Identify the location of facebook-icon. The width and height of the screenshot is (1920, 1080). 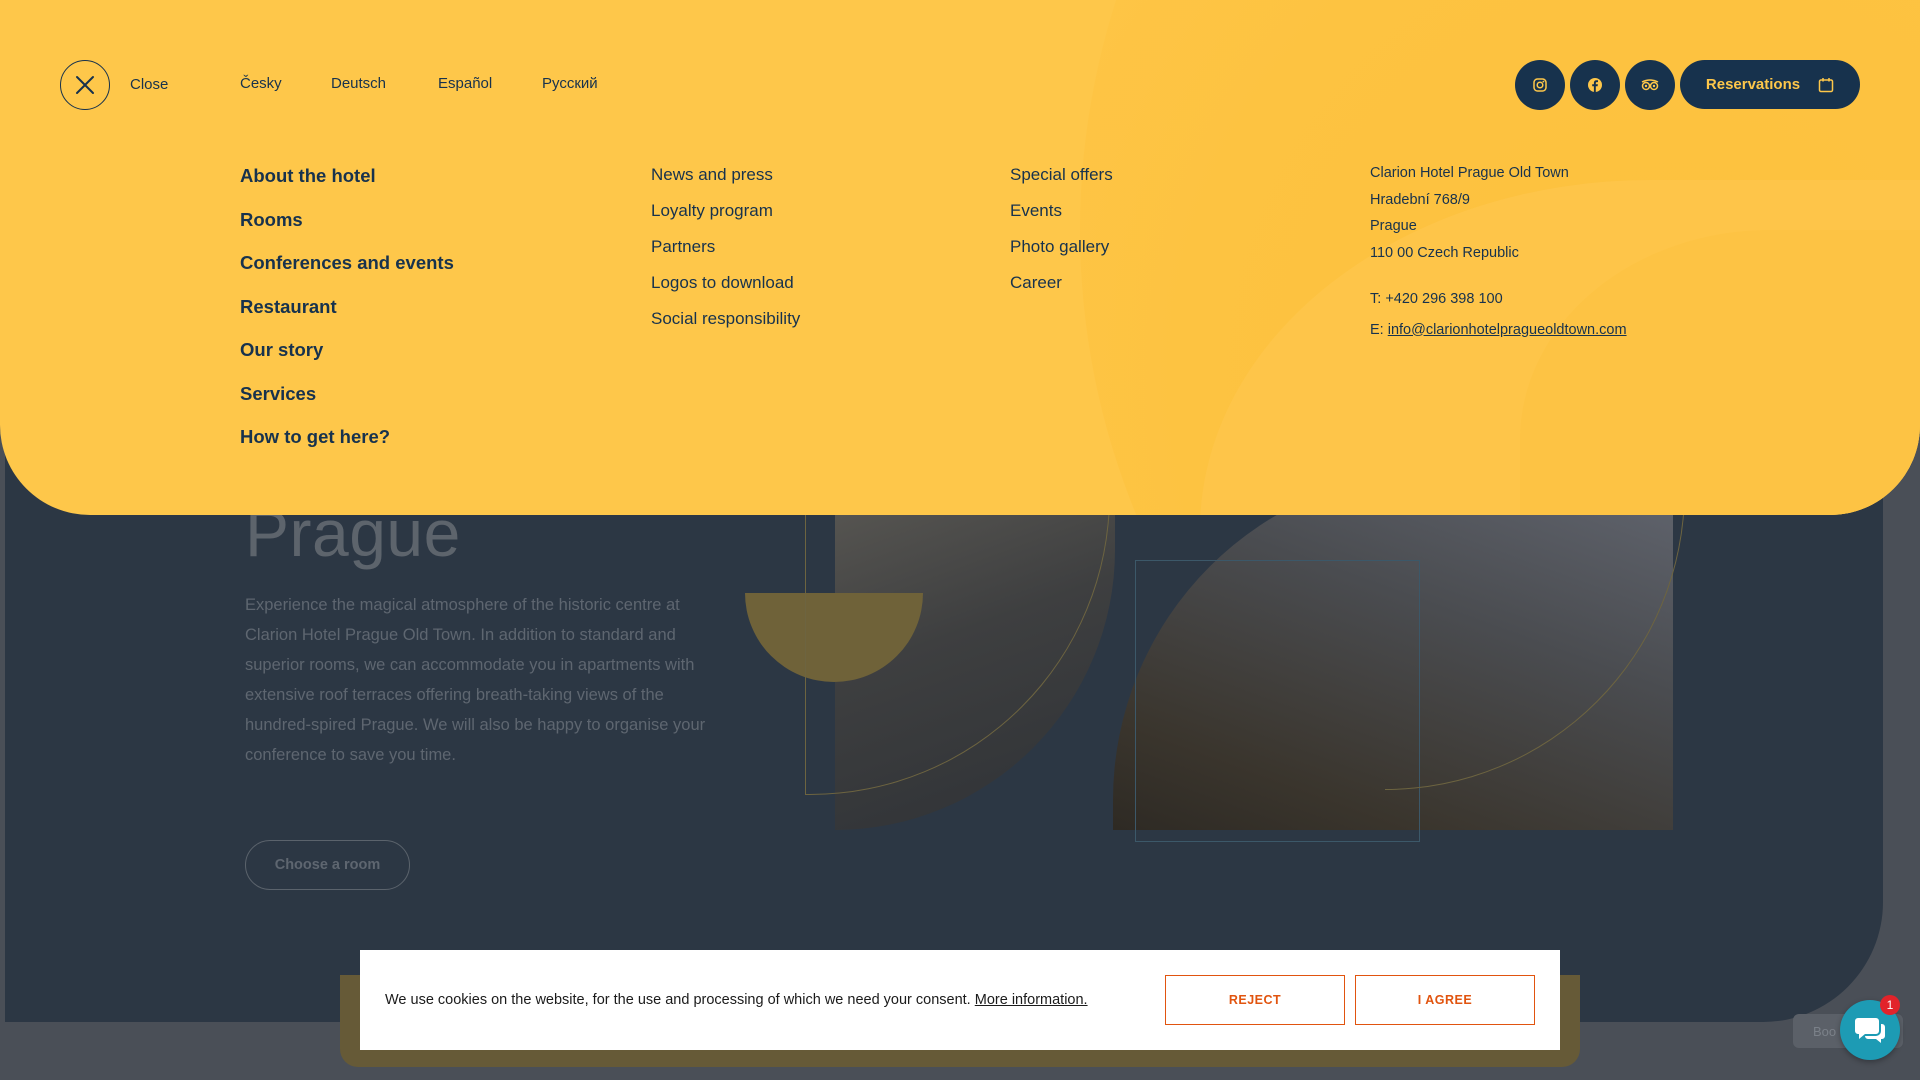
(1595, 85).